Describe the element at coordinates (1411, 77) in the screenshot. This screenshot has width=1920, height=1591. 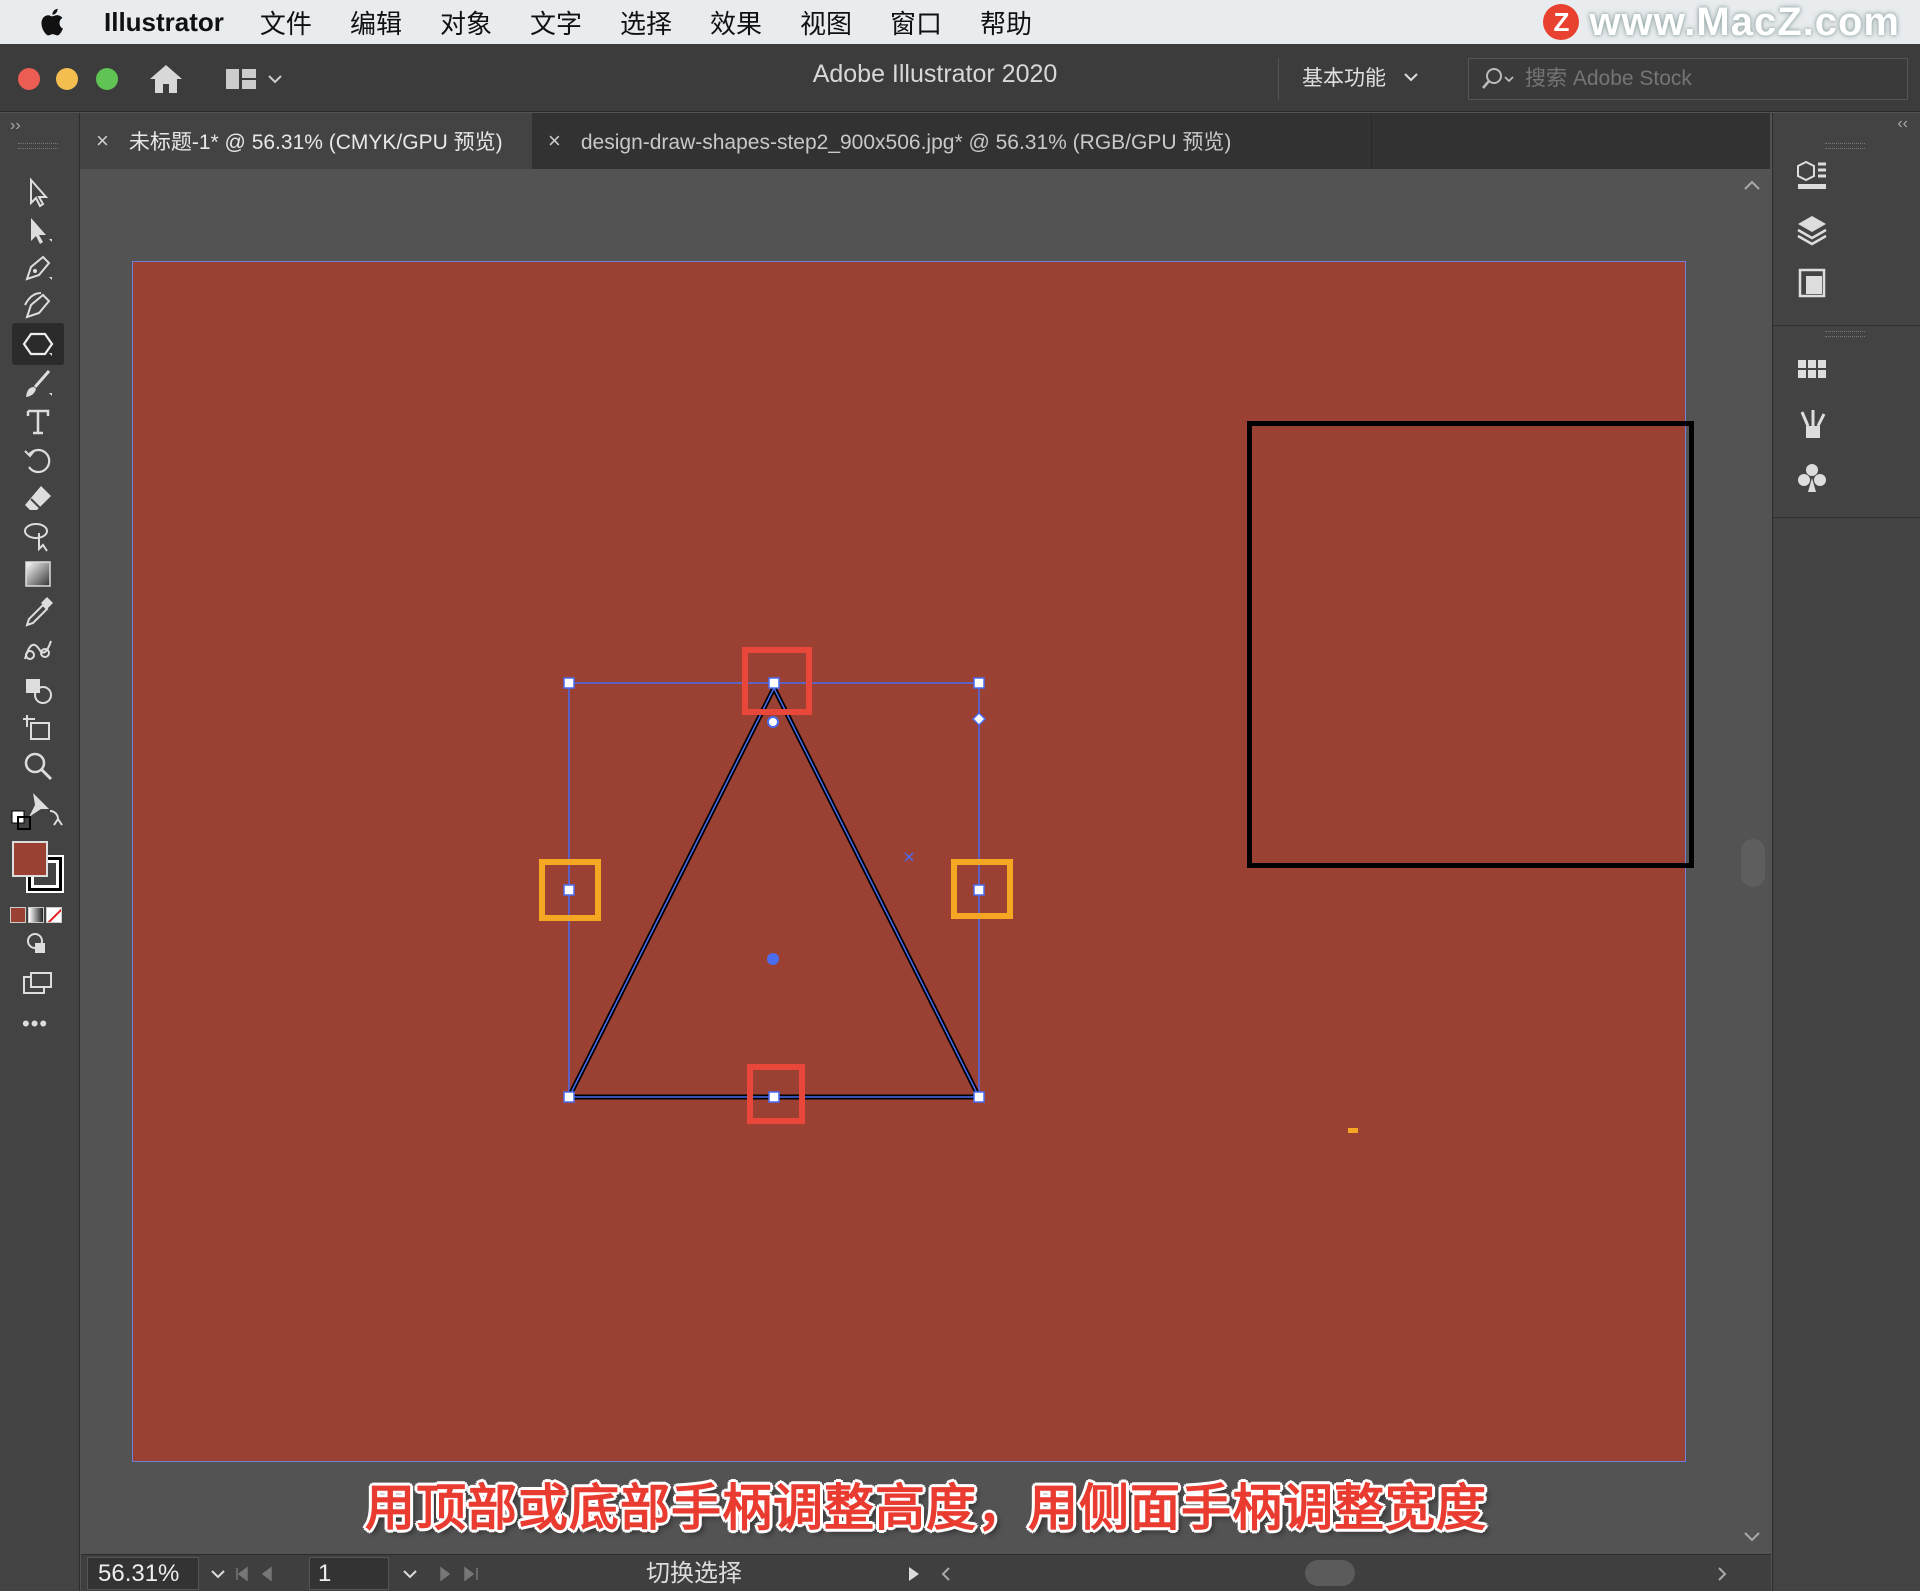
I see `chevron-down-icon` at that location.